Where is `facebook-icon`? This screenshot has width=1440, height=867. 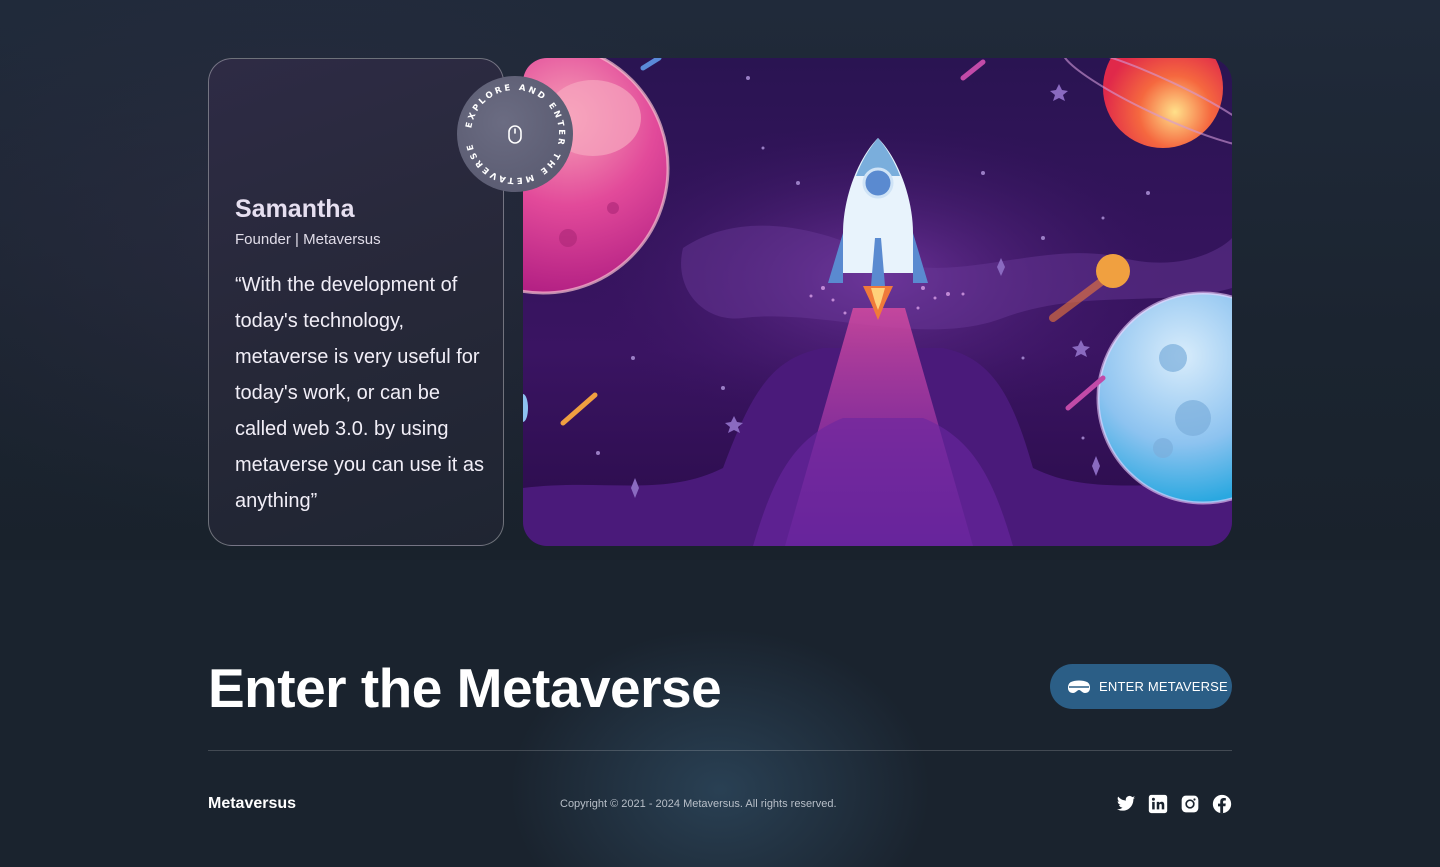
facebook-icon is located at coordinates (1222, 804).